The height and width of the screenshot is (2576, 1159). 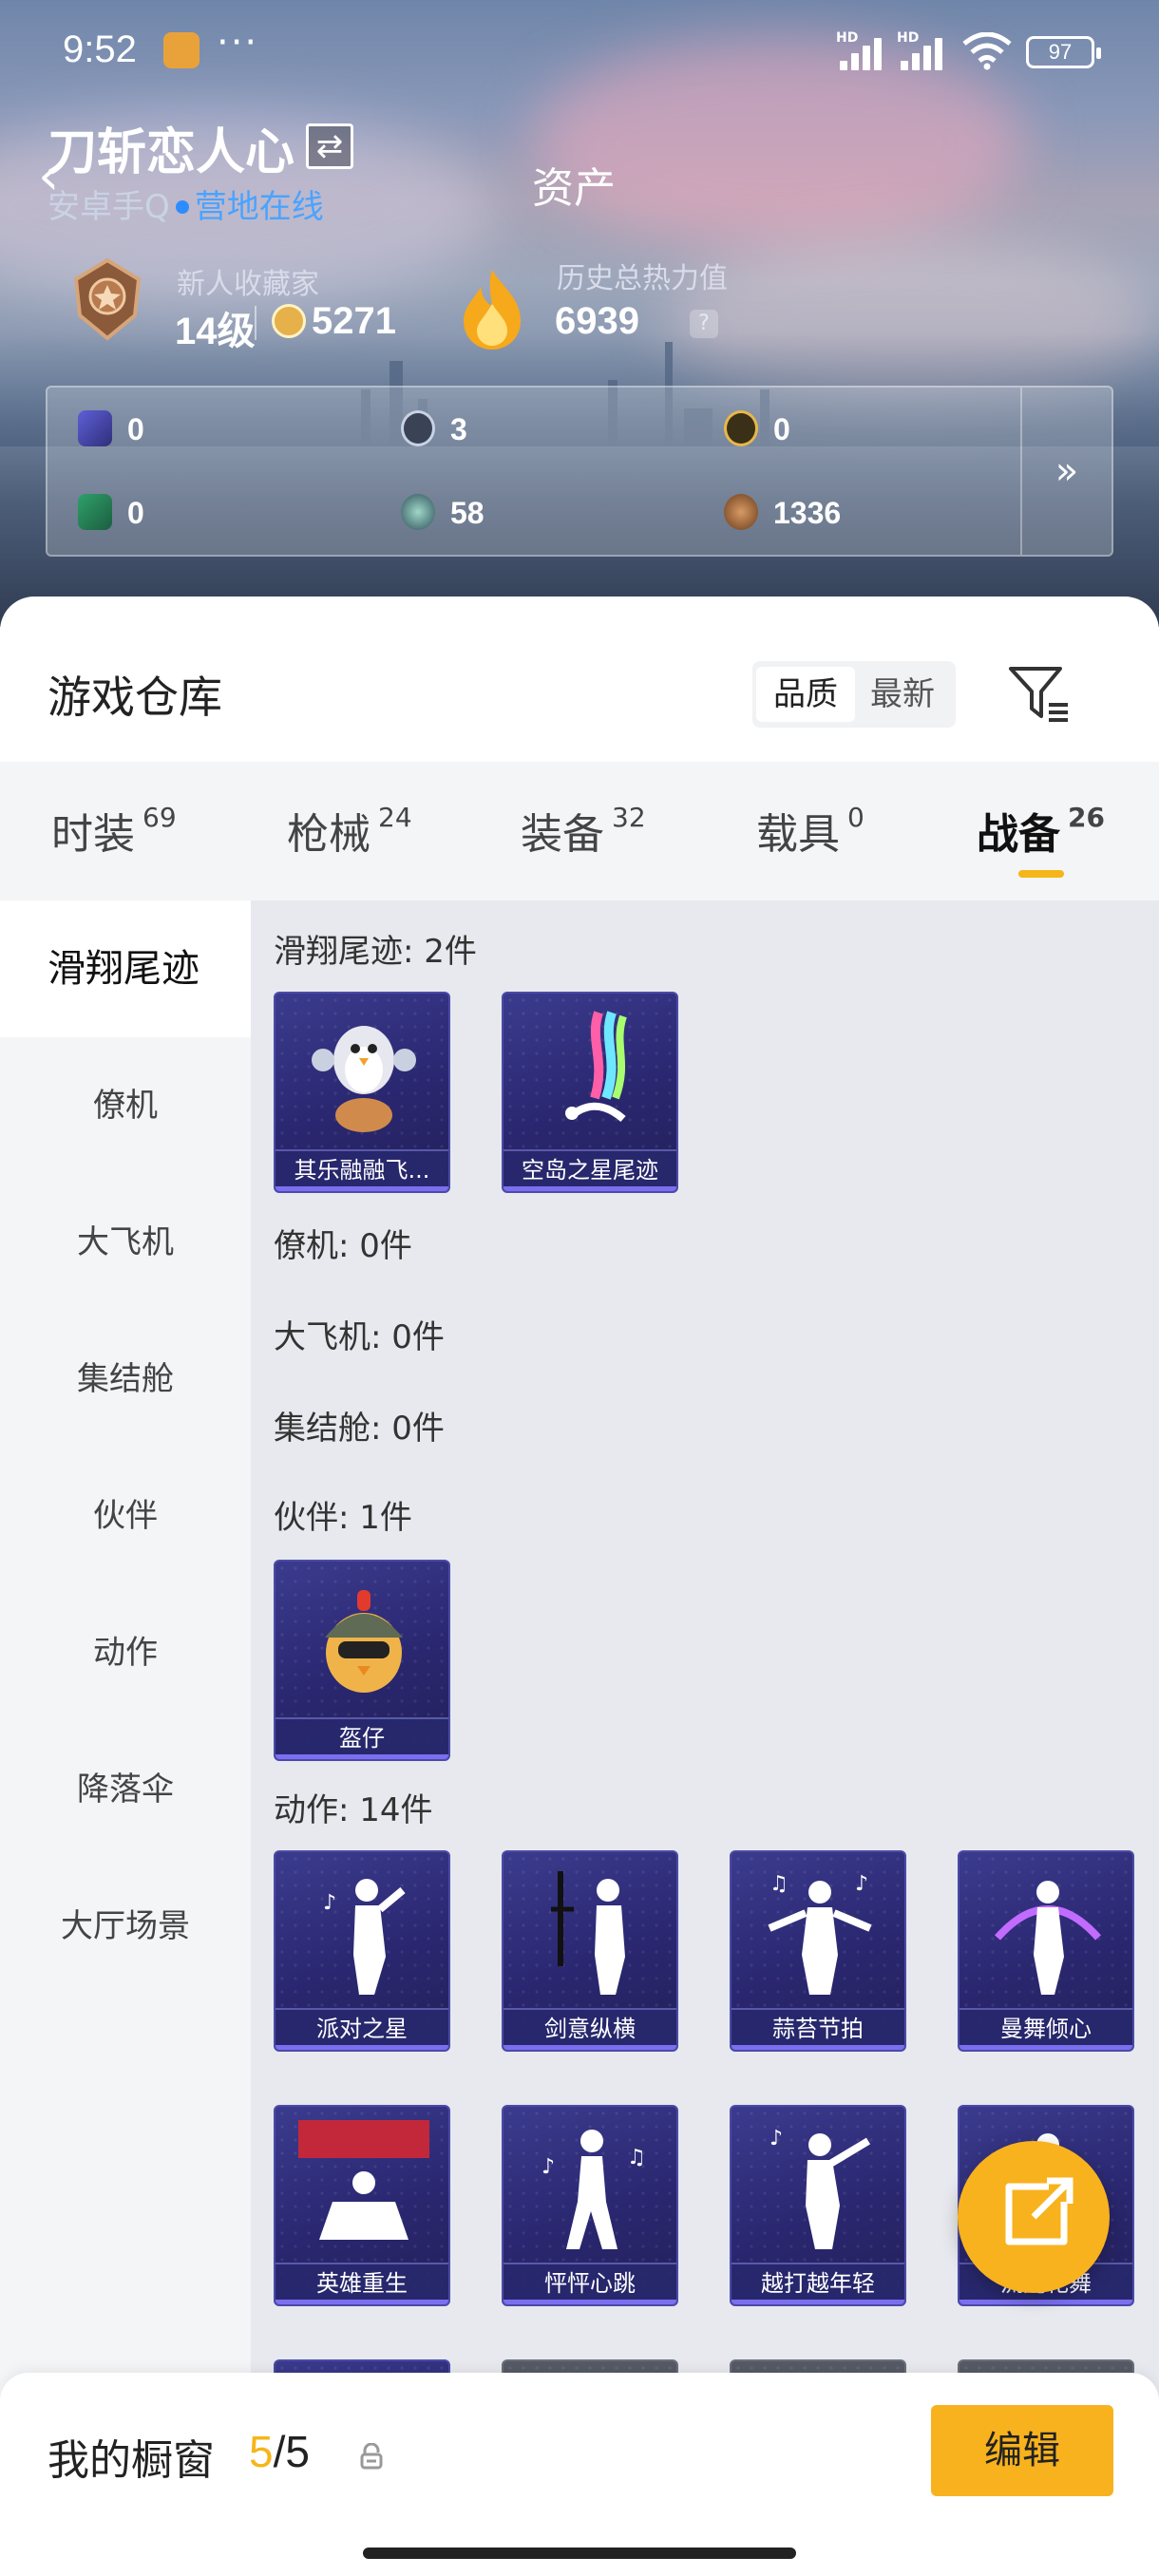 What do you see at coordinates (354, 321) in the screenshot?
I see `collection-points: 5271` at bounding box center [354, 321].